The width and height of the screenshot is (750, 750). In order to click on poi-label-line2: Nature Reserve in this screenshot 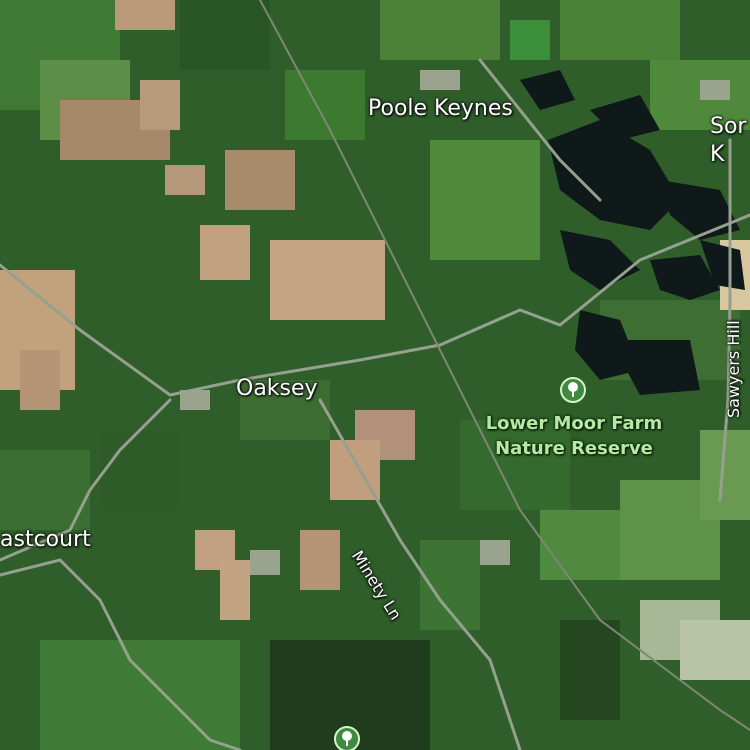, I will do `click(574, 448)`.